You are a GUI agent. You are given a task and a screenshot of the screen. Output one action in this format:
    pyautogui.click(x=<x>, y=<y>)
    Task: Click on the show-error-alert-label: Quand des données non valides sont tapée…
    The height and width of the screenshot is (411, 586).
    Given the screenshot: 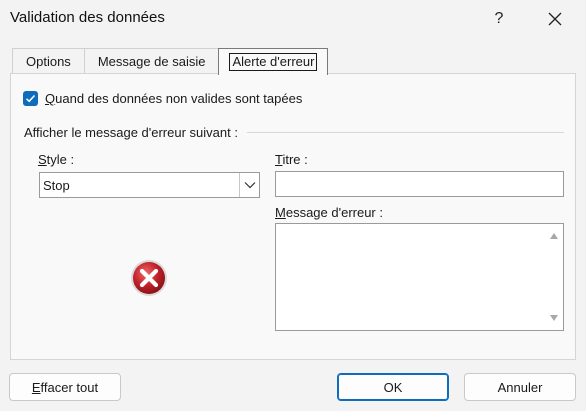 What is the action you would take?
    pyautogui.click(x=174, y=98)
    